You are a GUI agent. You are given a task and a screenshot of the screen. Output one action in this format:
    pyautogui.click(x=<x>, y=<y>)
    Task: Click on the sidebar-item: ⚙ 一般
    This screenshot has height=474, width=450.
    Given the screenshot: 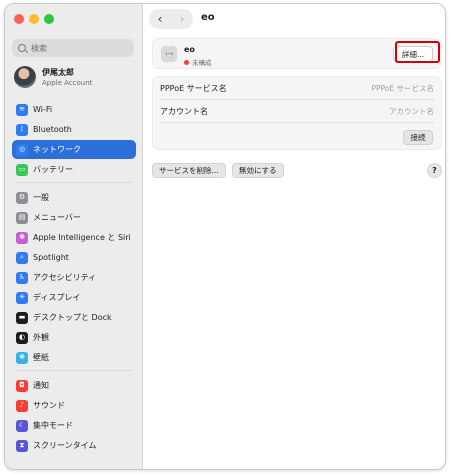 What is the action you would take?
    pyautogui.click(x=74, y=197)
    